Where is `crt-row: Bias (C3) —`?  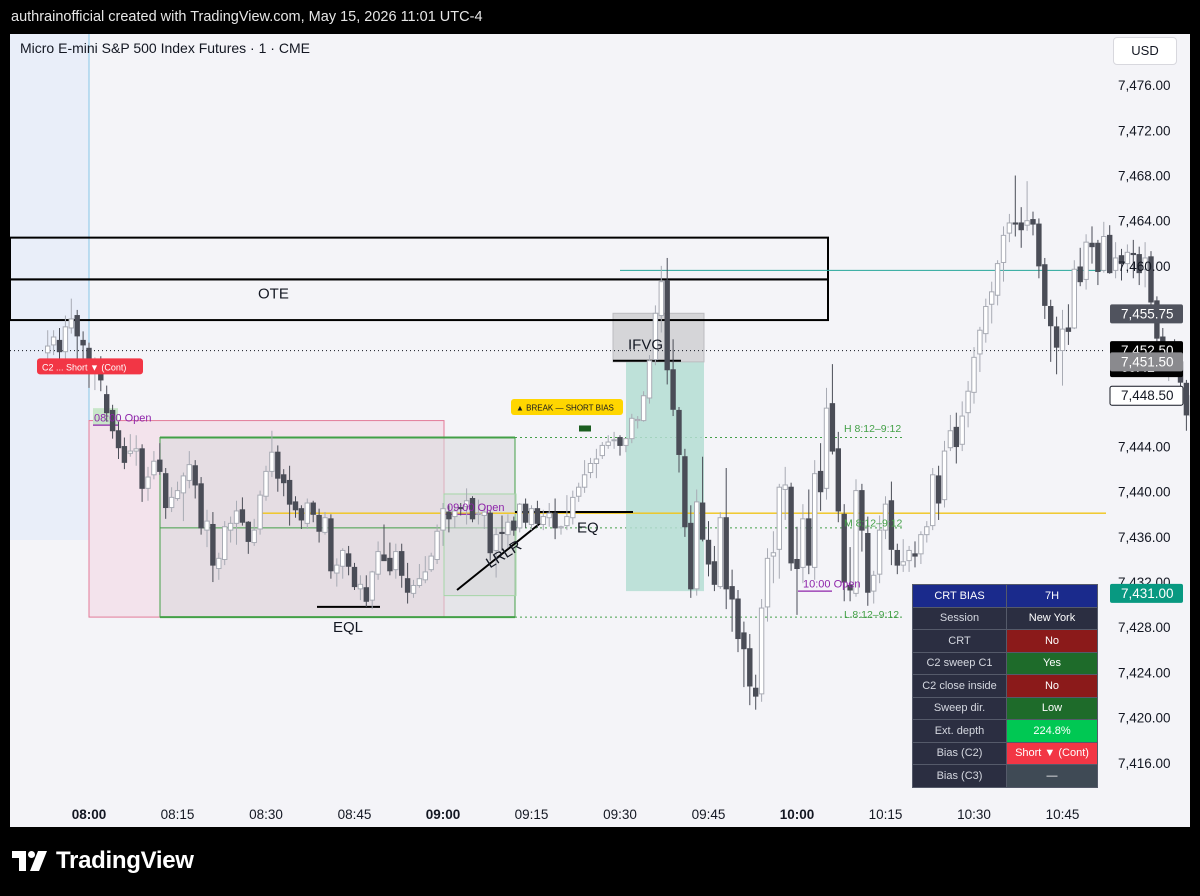 crt-row: Bias (C3) — is located at coordinates (1005, 776).